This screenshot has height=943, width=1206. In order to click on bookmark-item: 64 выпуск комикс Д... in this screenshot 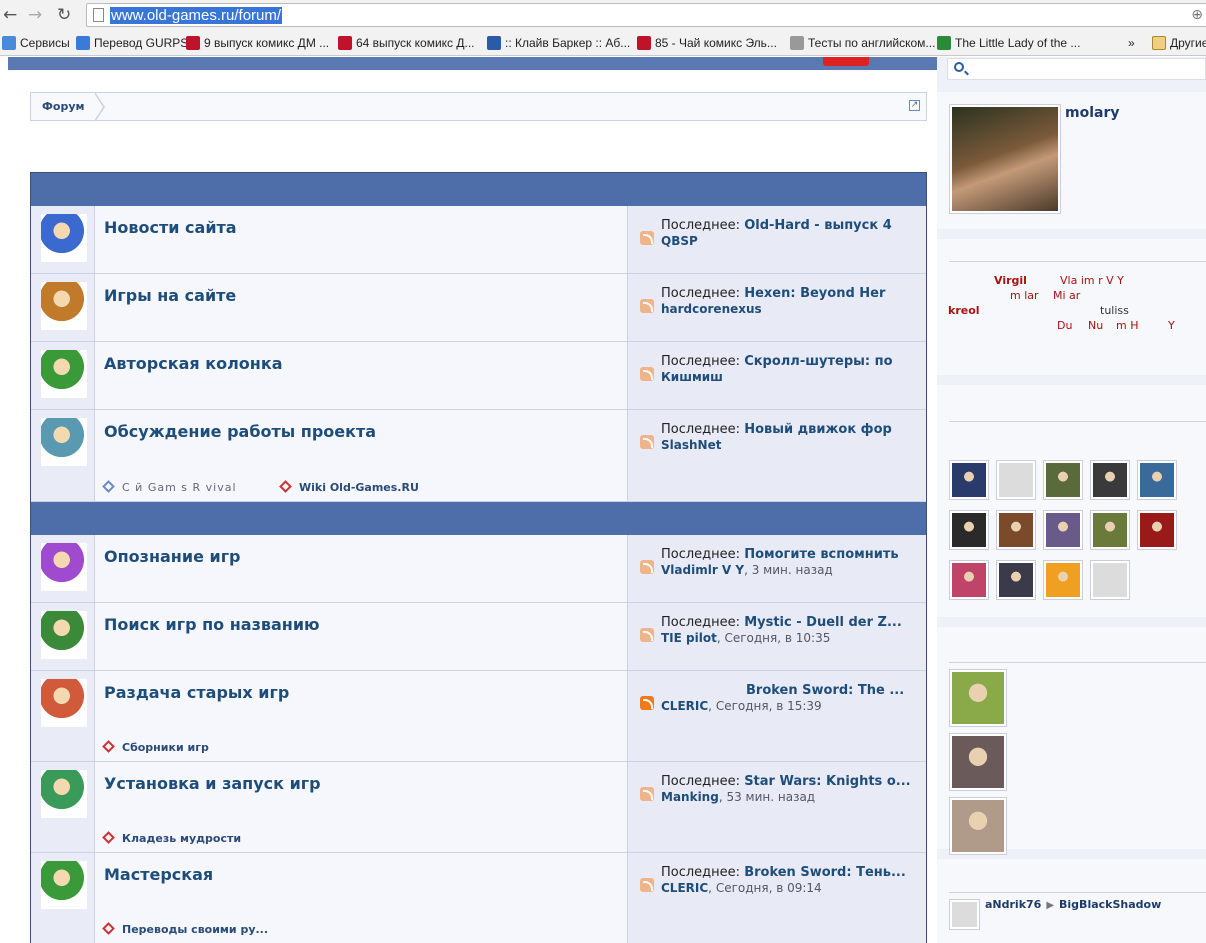, I will do `click(406, 43)`.